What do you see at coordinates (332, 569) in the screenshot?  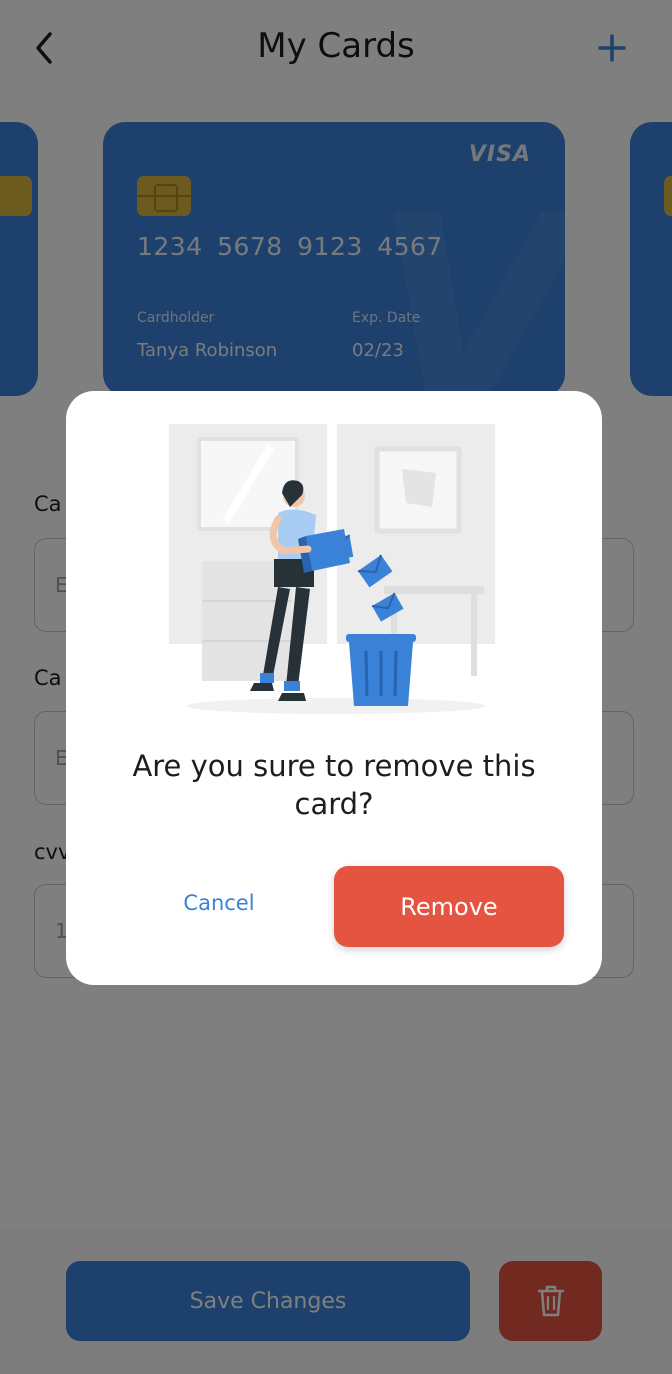 I see `remove-card-illustration` at bounding box center [332, 569].